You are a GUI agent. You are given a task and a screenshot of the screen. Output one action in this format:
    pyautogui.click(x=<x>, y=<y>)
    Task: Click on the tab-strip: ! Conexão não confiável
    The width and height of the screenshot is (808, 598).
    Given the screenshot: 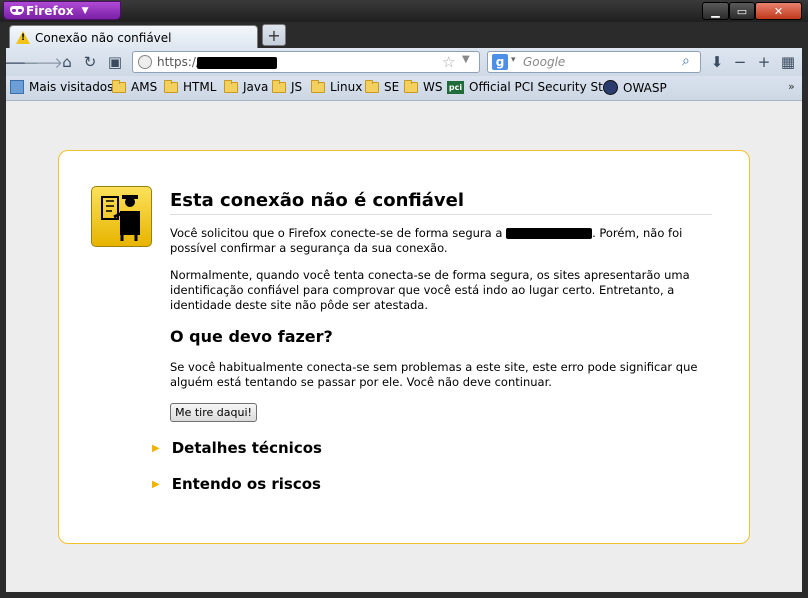 What is the action you would take?
    pyautogui.click(x=404, y=35)
    